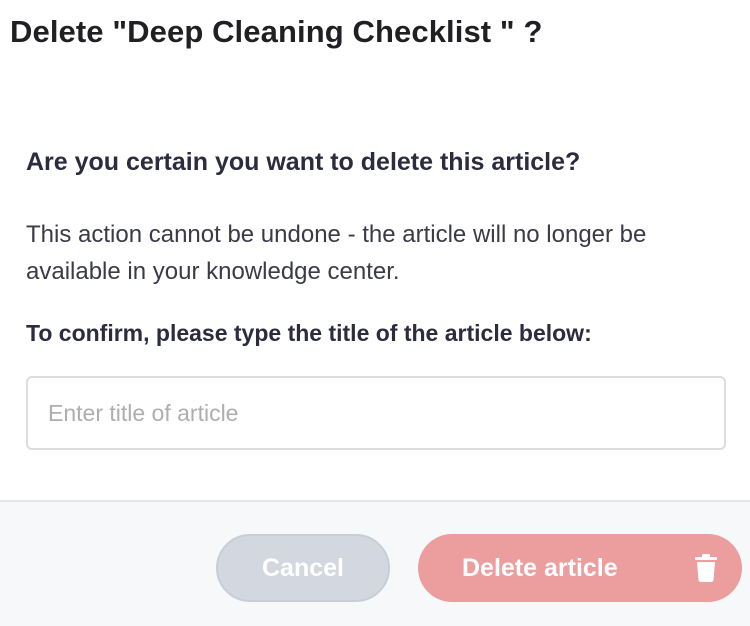 This screenshot has width=750, height=626. I want to click on trash-icon, so click(706, 568).